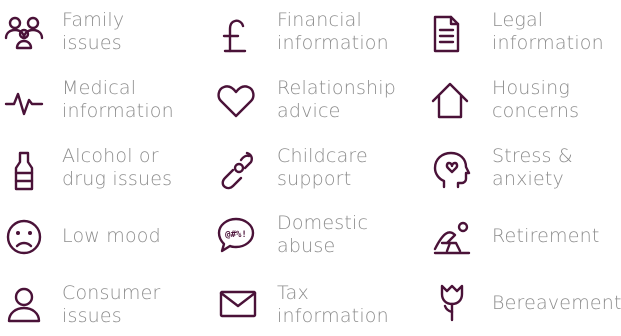 The height and width of the screenshot is (336, 621). I want to click on document-icon, so click(446, 34).